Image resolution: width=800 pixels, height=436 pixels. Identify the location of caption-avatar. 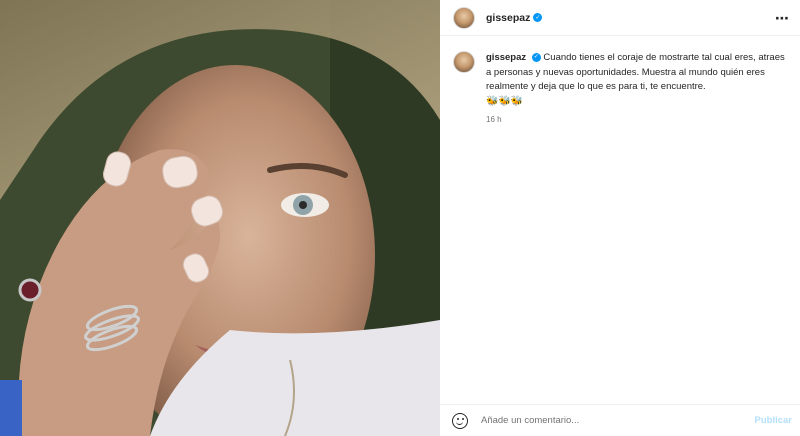
(464, 62).